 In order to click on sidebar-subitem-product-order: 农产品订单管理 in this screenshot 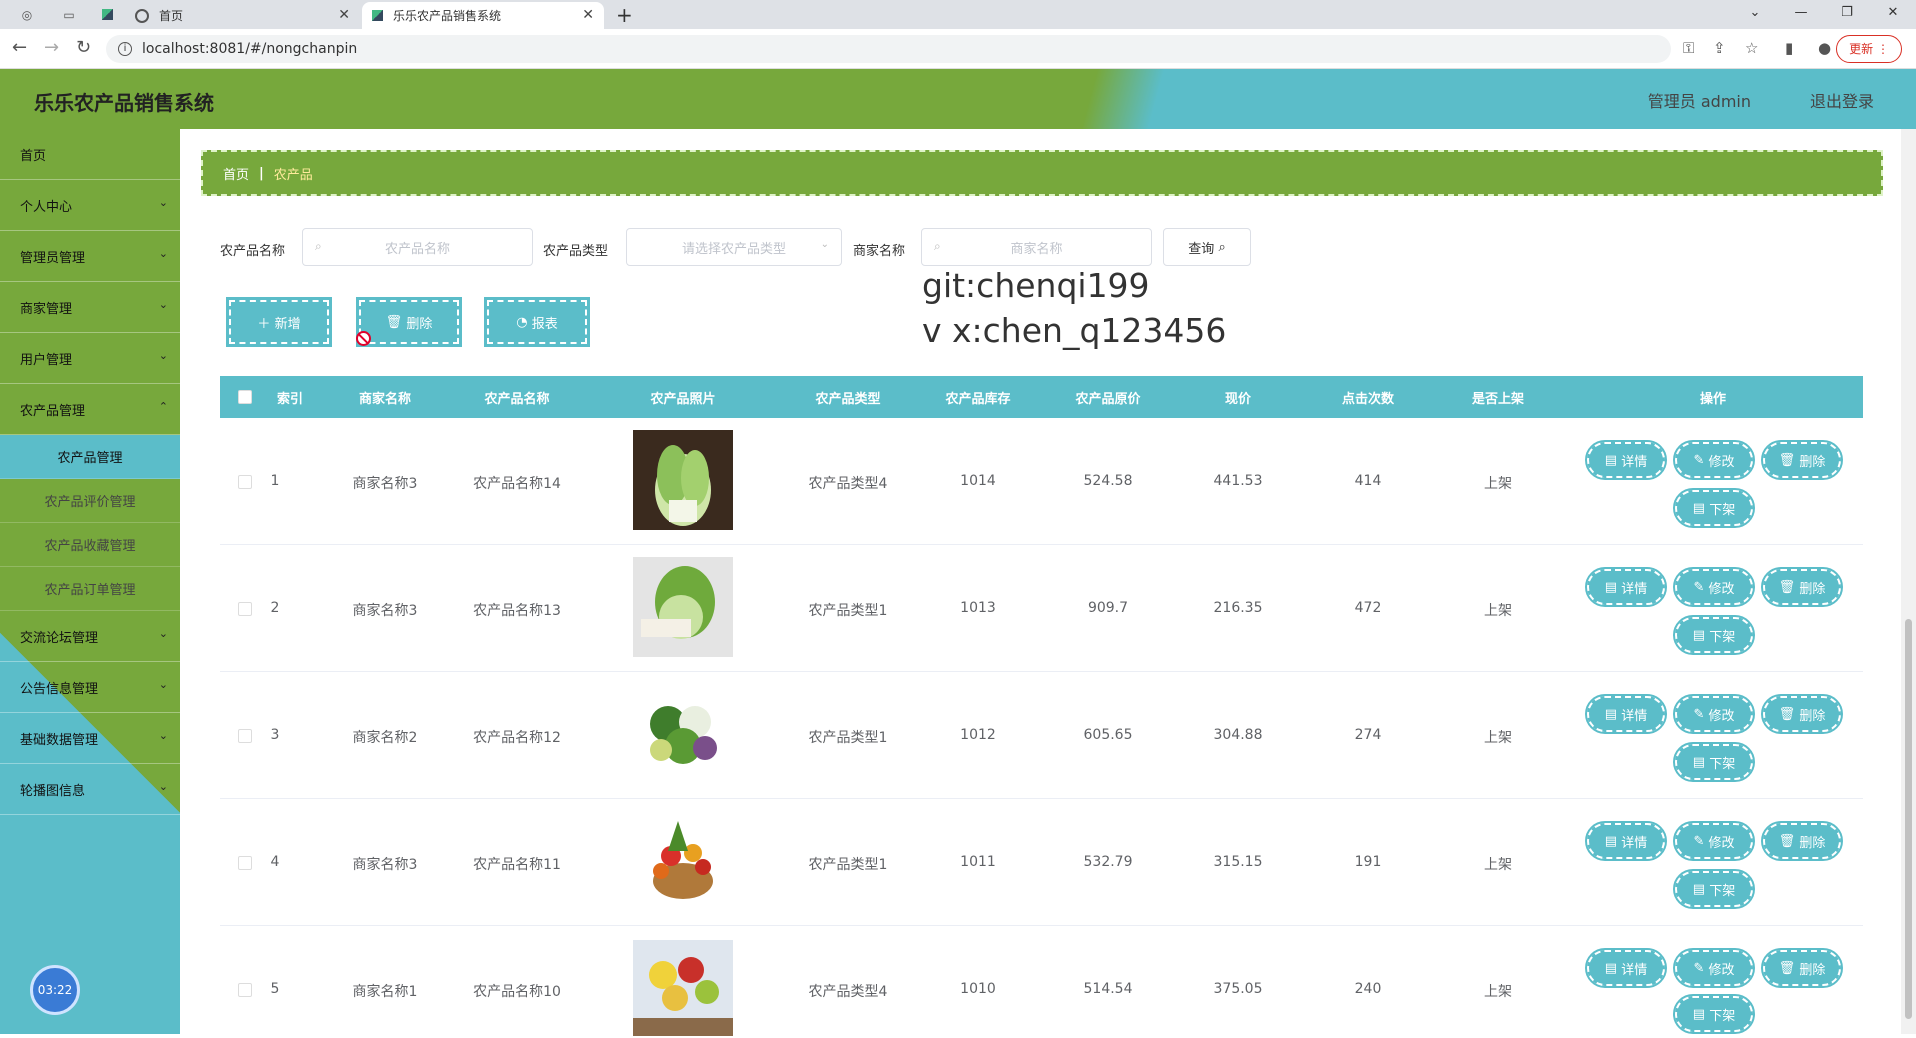, I will do `click(90, 589)`.